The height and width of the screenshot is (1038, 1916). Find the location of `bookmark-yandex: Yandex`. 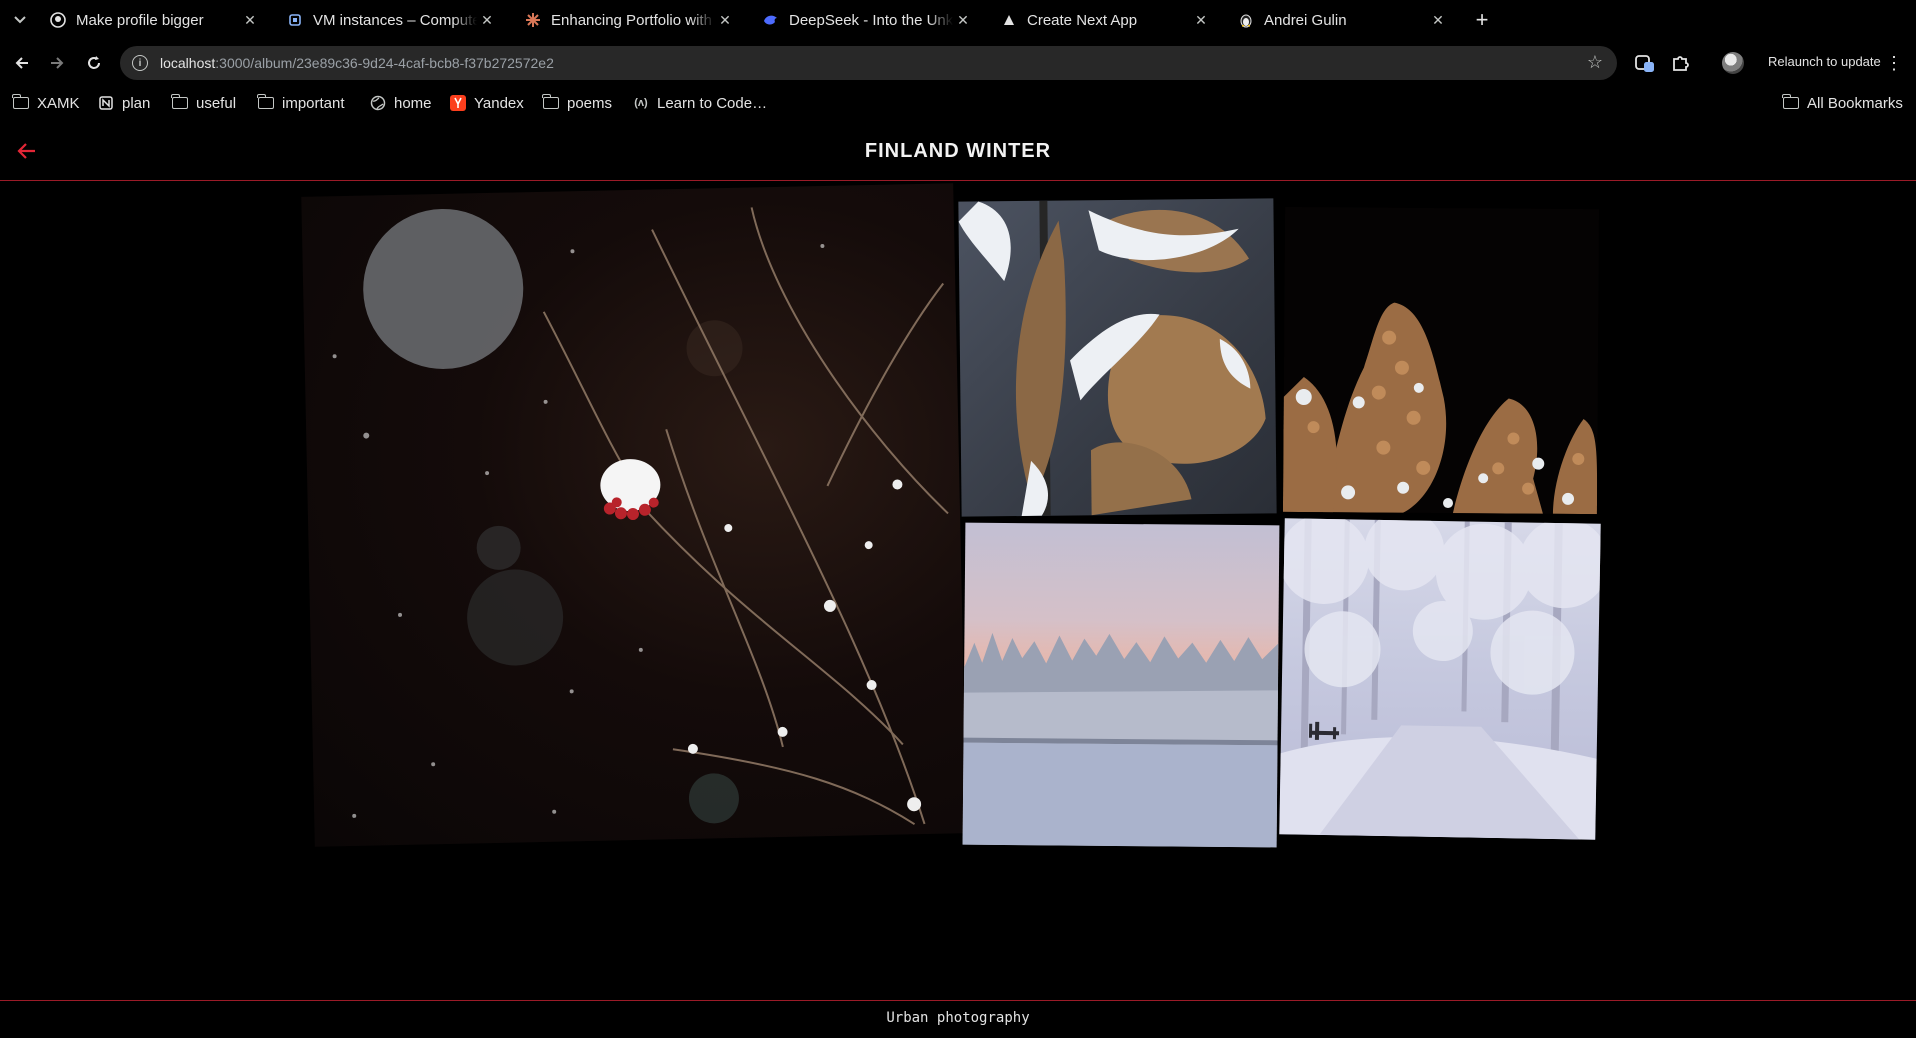

bookmark-yandex: Yandex is located at coordinates (486, 103).